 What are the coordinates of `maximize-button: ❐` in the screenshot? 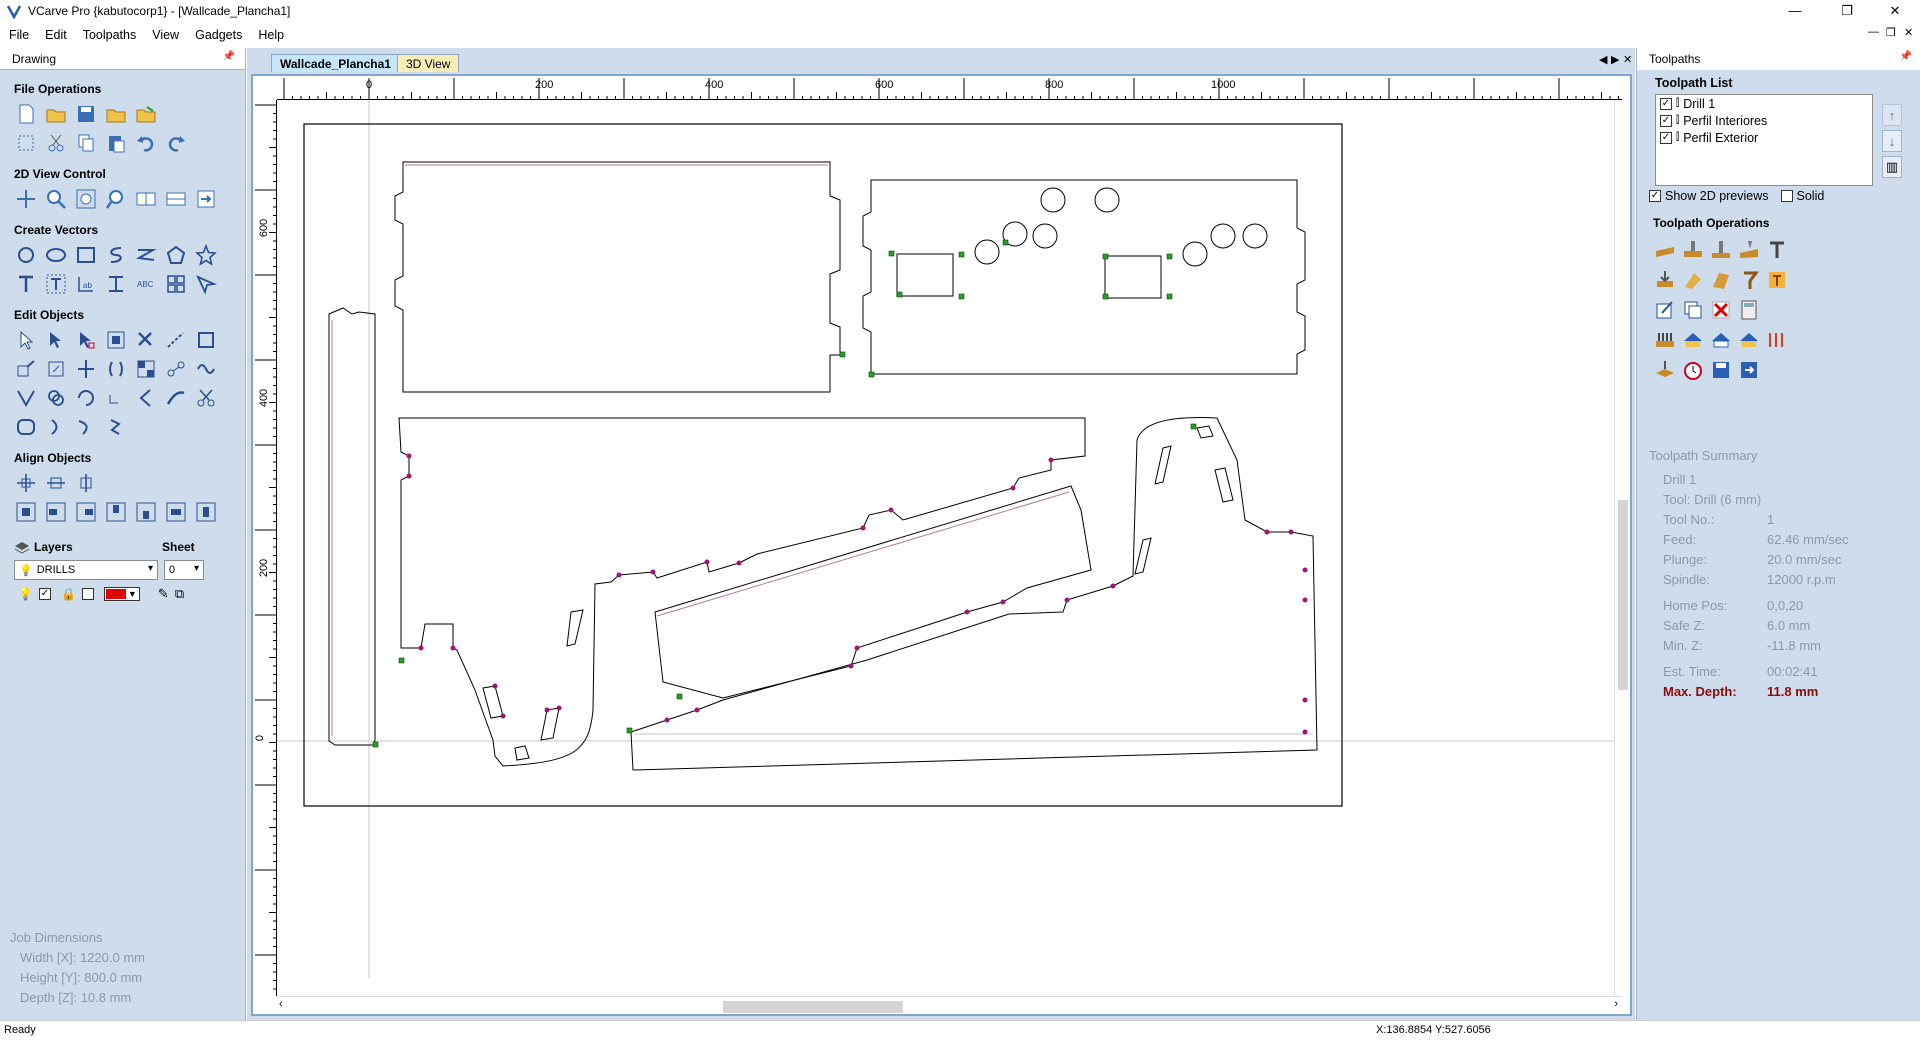 It's located at (1847, 11).